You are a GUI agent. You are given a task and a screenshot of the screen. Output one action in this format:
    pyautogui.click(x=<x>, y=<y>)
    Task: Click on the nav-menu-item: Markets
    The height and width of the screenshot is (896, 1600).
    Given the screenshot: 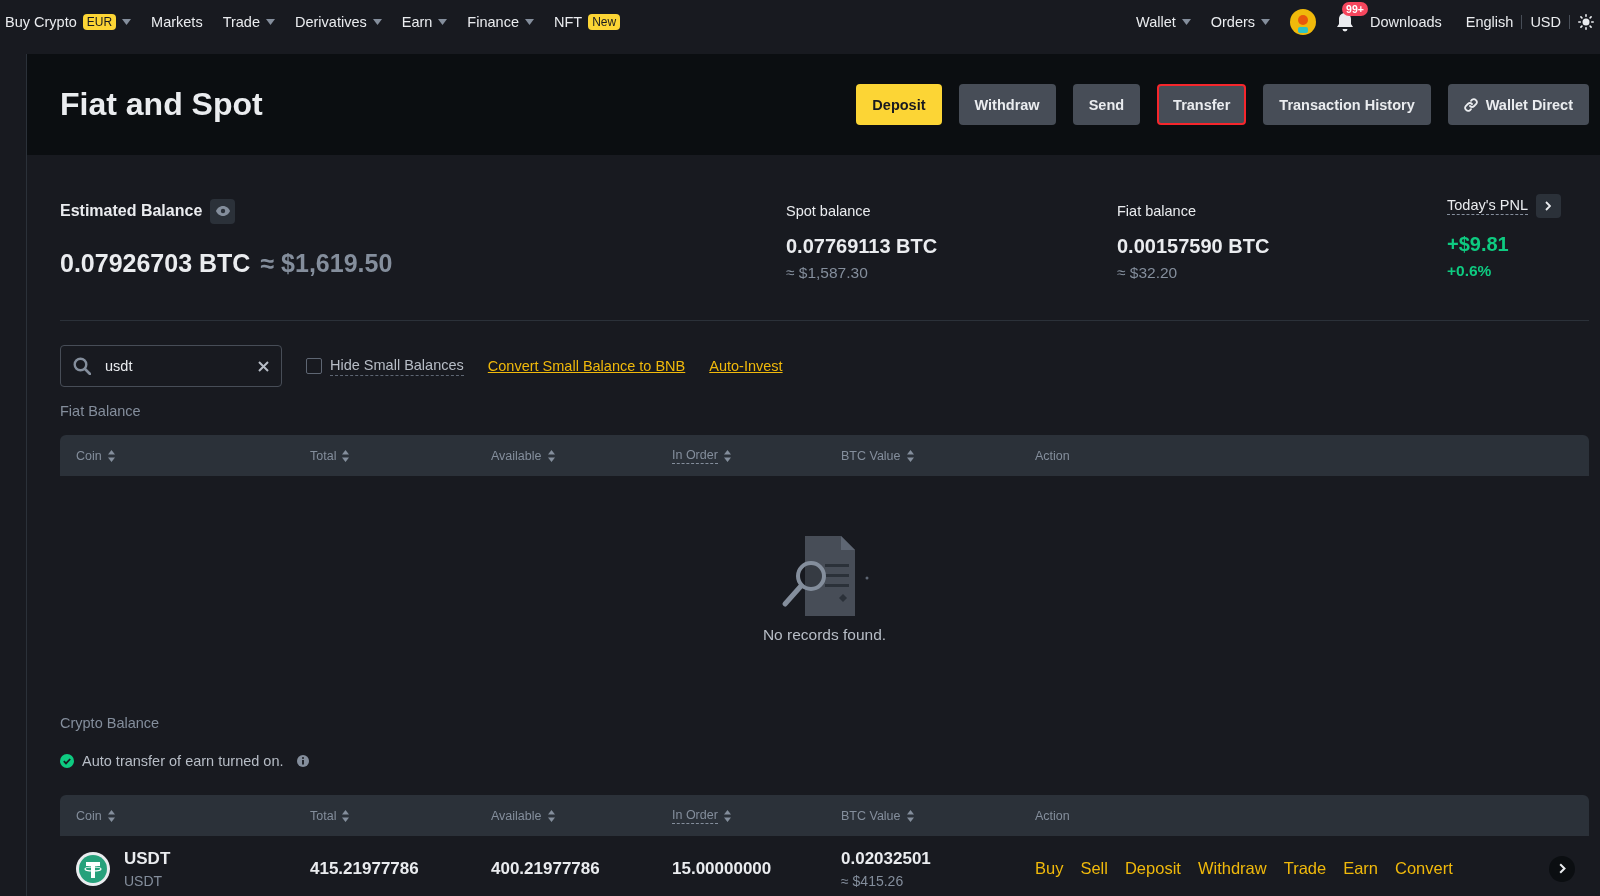 What is the action you would take?
    pyautogui.click(x=177, y=22)
    